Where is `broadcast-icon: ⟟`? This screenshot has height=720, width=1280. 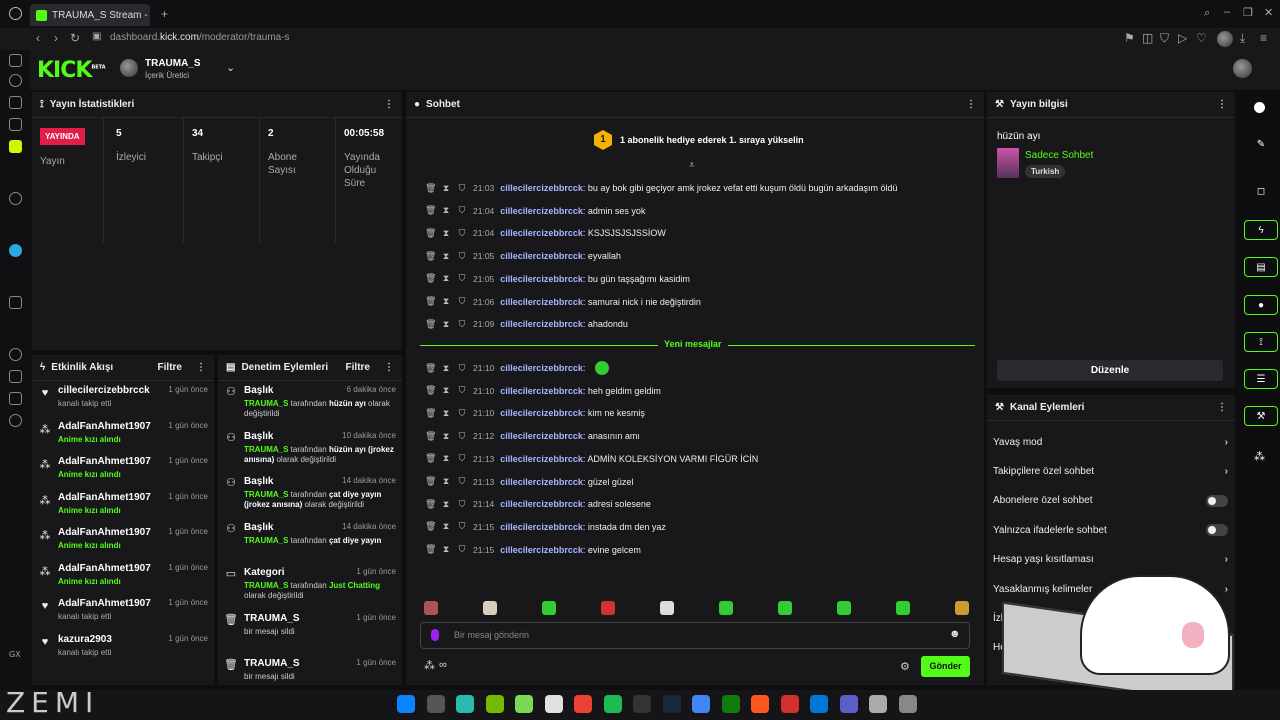
broadcast-icon: ⟟ is located at coordinates (1261, 342).